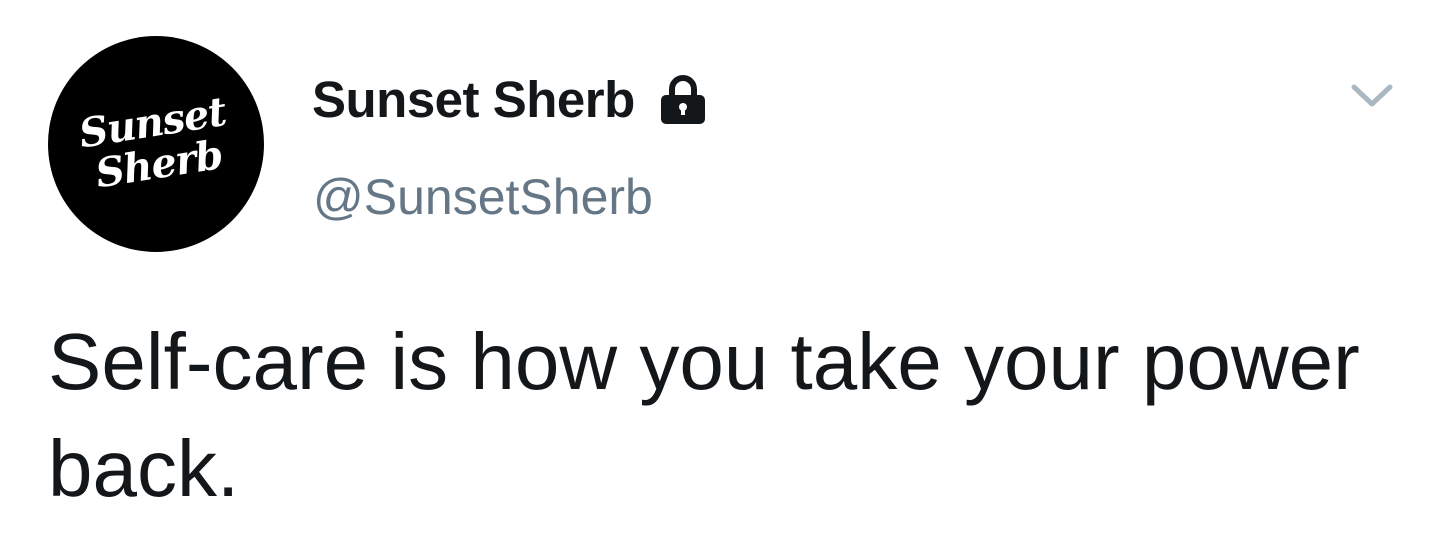 This screenshot has width=1440, height=553. Describe the element at coordinates (483, 197) in the screenshot. I see `user-handle: @SunsetSherb` at that location.